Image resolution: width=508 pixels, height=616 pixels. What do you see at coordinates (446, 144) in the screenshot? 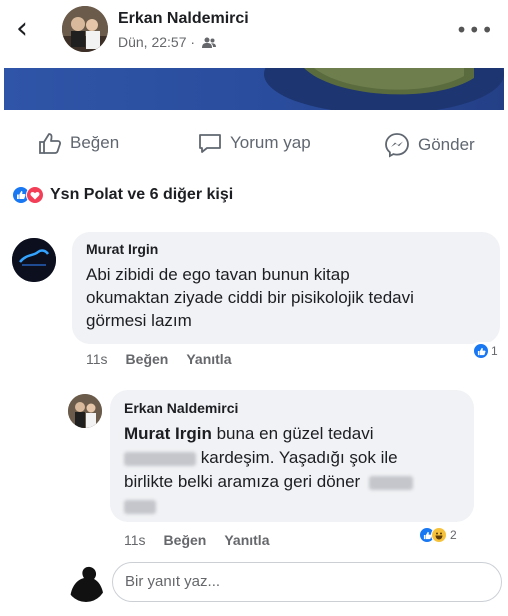
I see `send-label: Gönder` at bounding box center [446, 144].